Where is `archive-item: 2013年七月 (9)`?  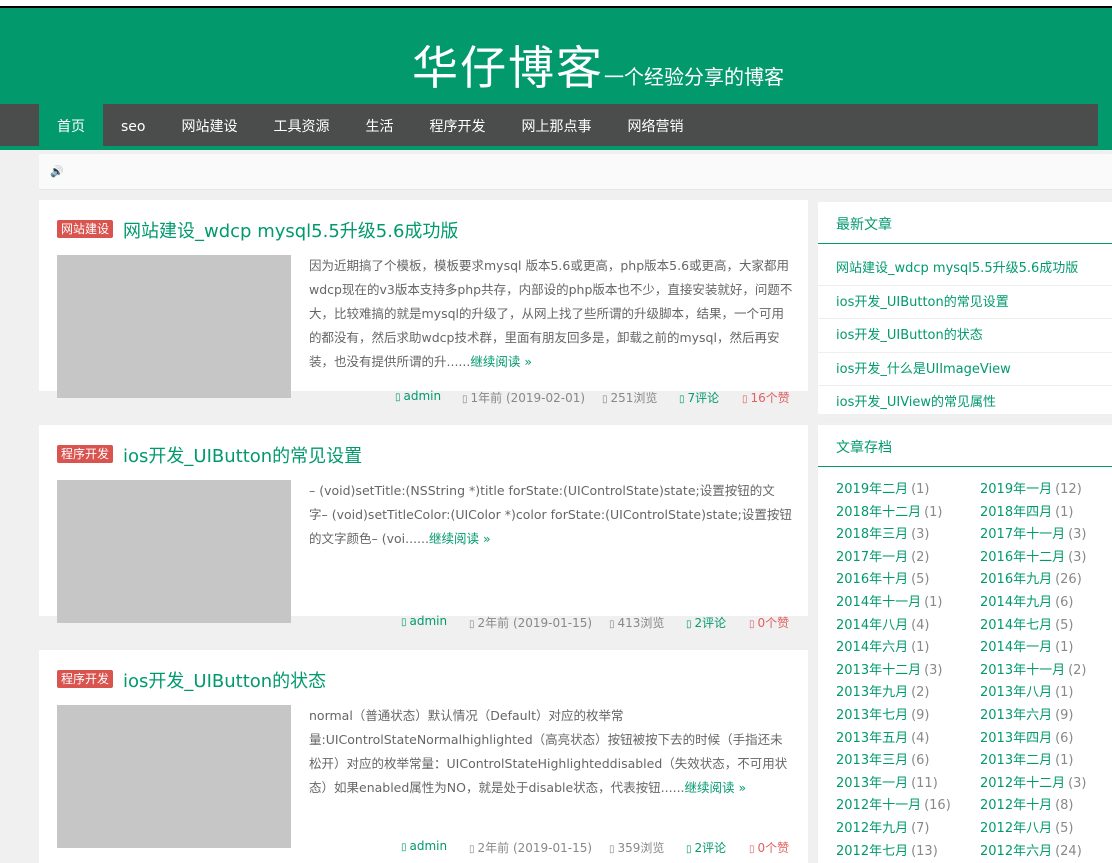 archive-item: 2013年七月 (9) is located at coordinates (908, 716).